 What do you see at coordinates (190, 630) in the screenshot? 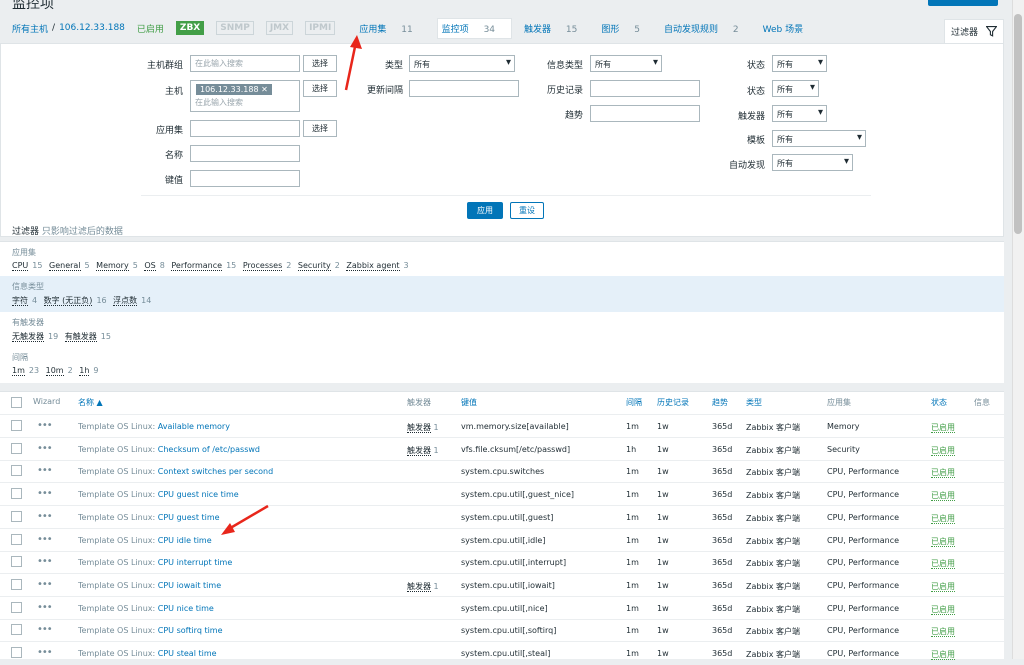
I see `item-name-link: CPU softirq time` at bounding box center [190, 630].